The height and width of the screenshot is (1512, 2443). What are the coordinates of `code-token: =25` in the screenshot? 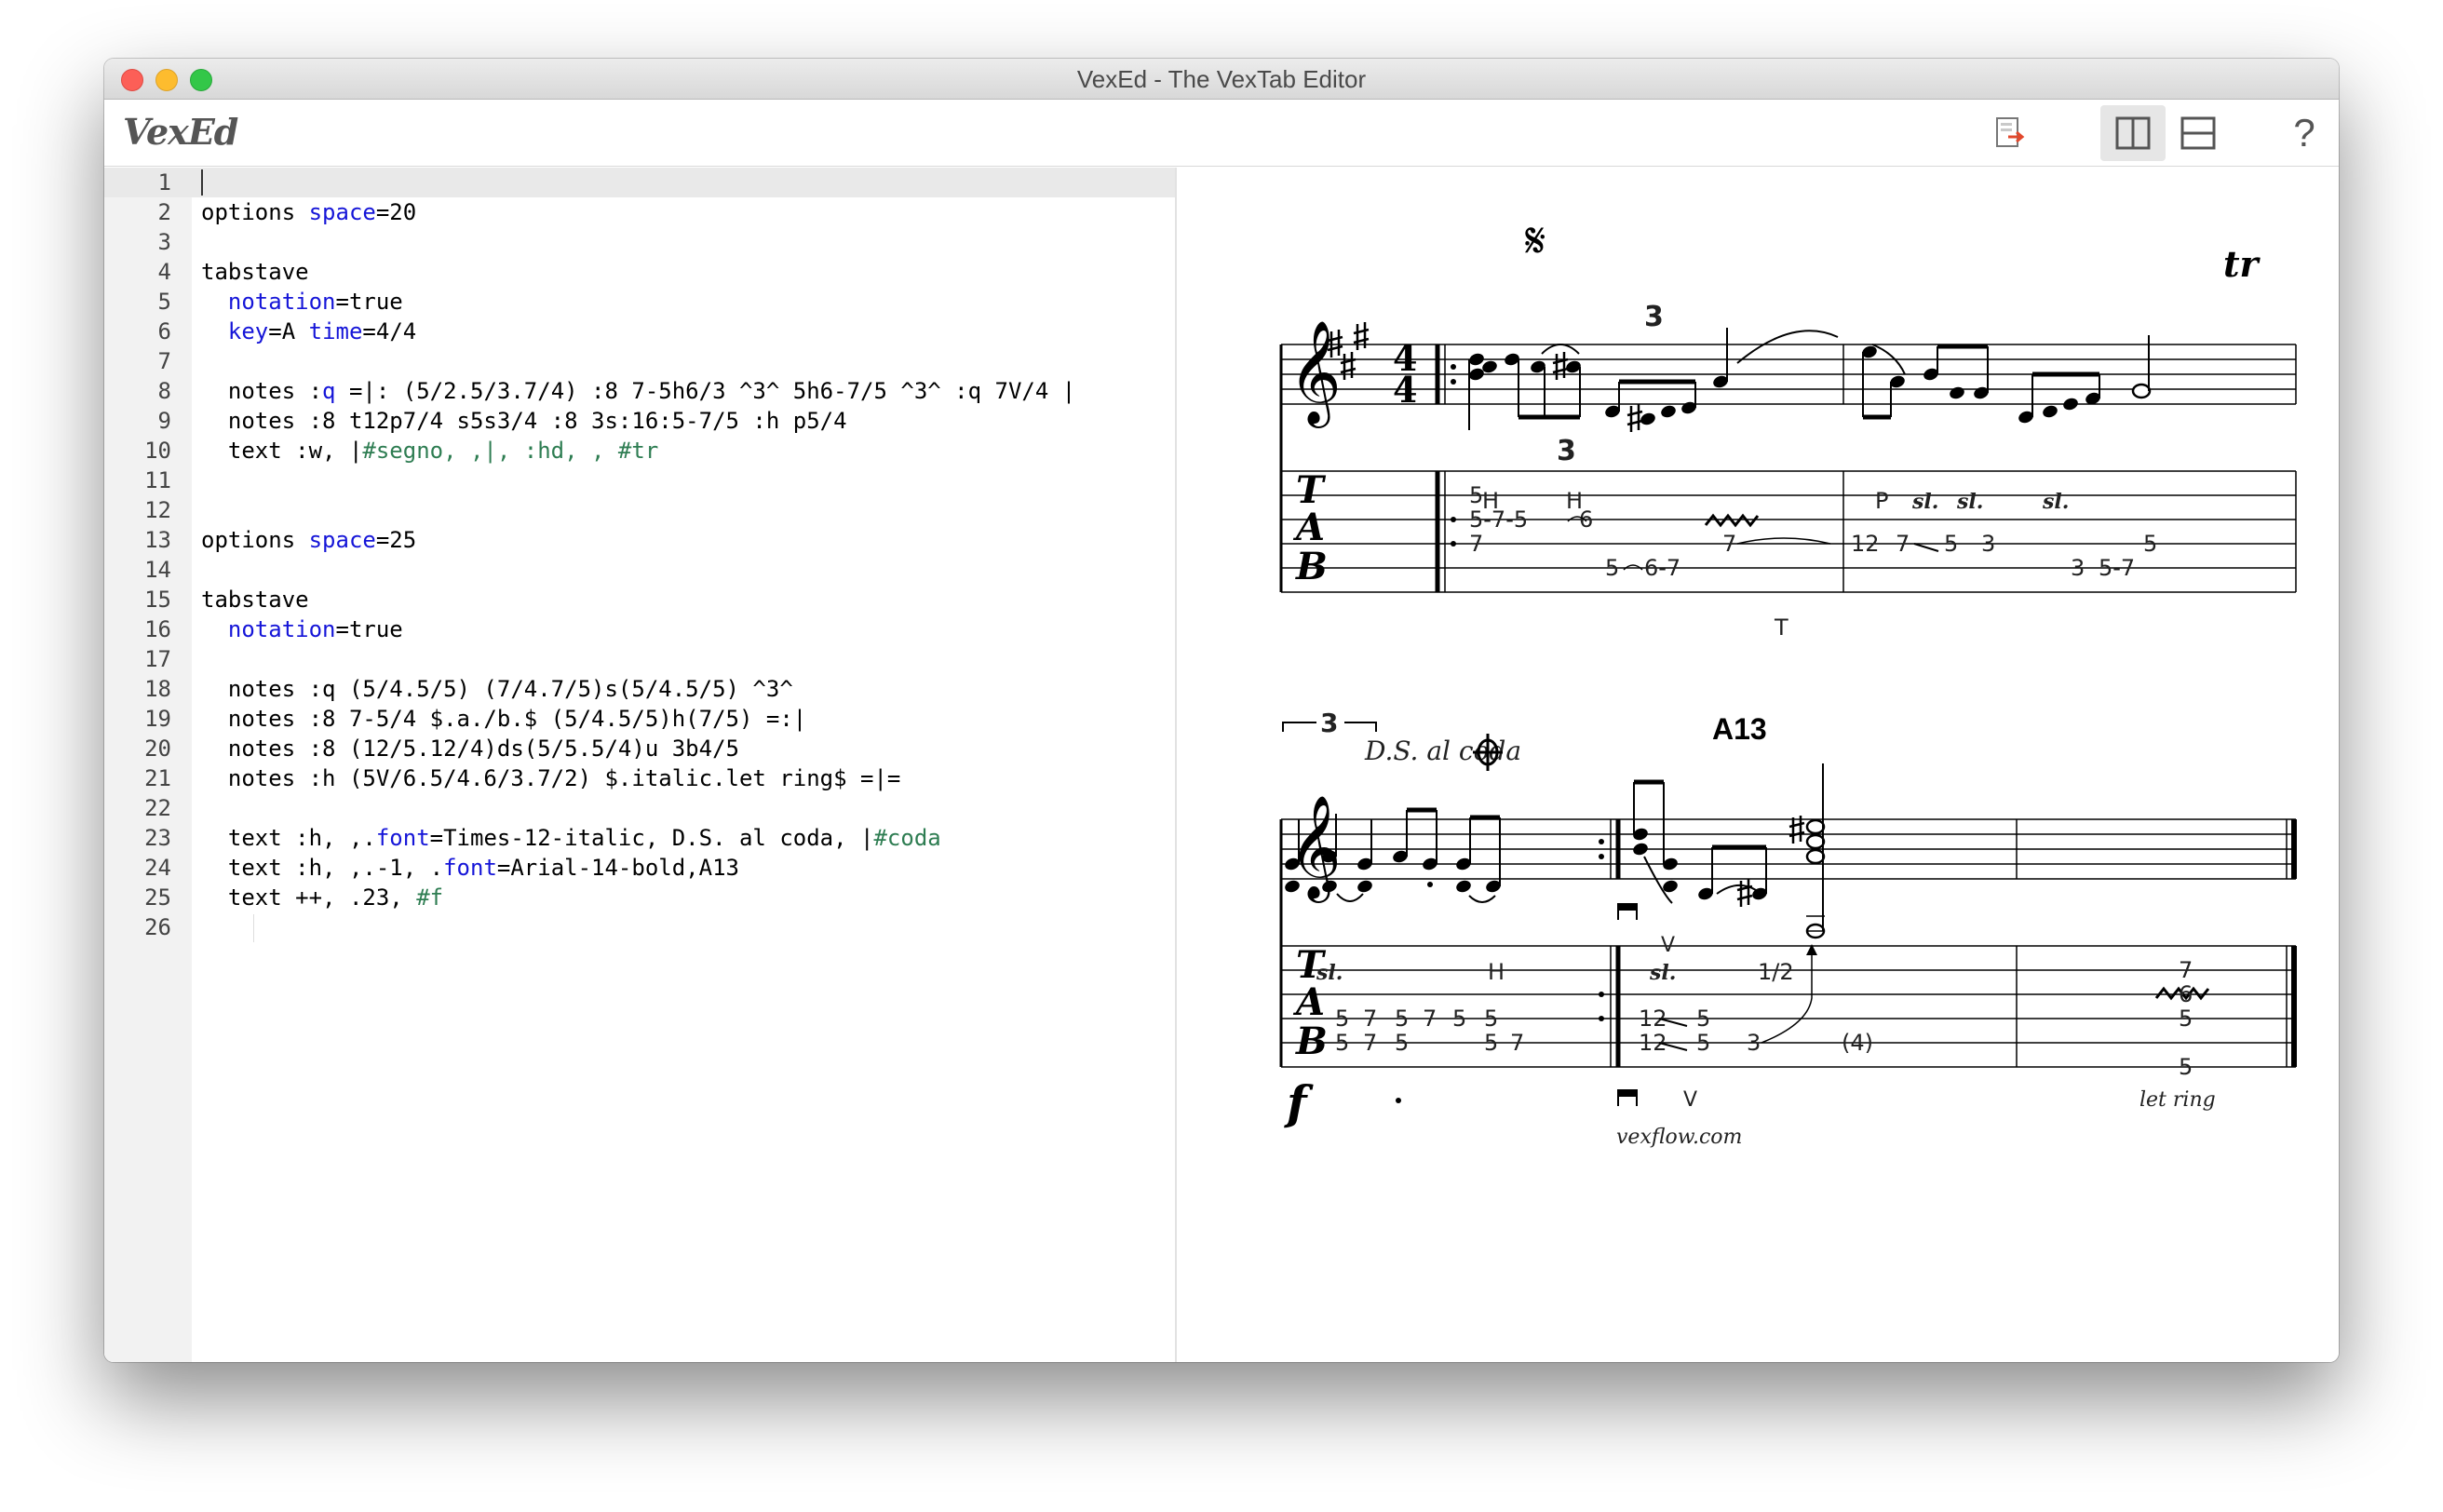 It's located at (396, 540).